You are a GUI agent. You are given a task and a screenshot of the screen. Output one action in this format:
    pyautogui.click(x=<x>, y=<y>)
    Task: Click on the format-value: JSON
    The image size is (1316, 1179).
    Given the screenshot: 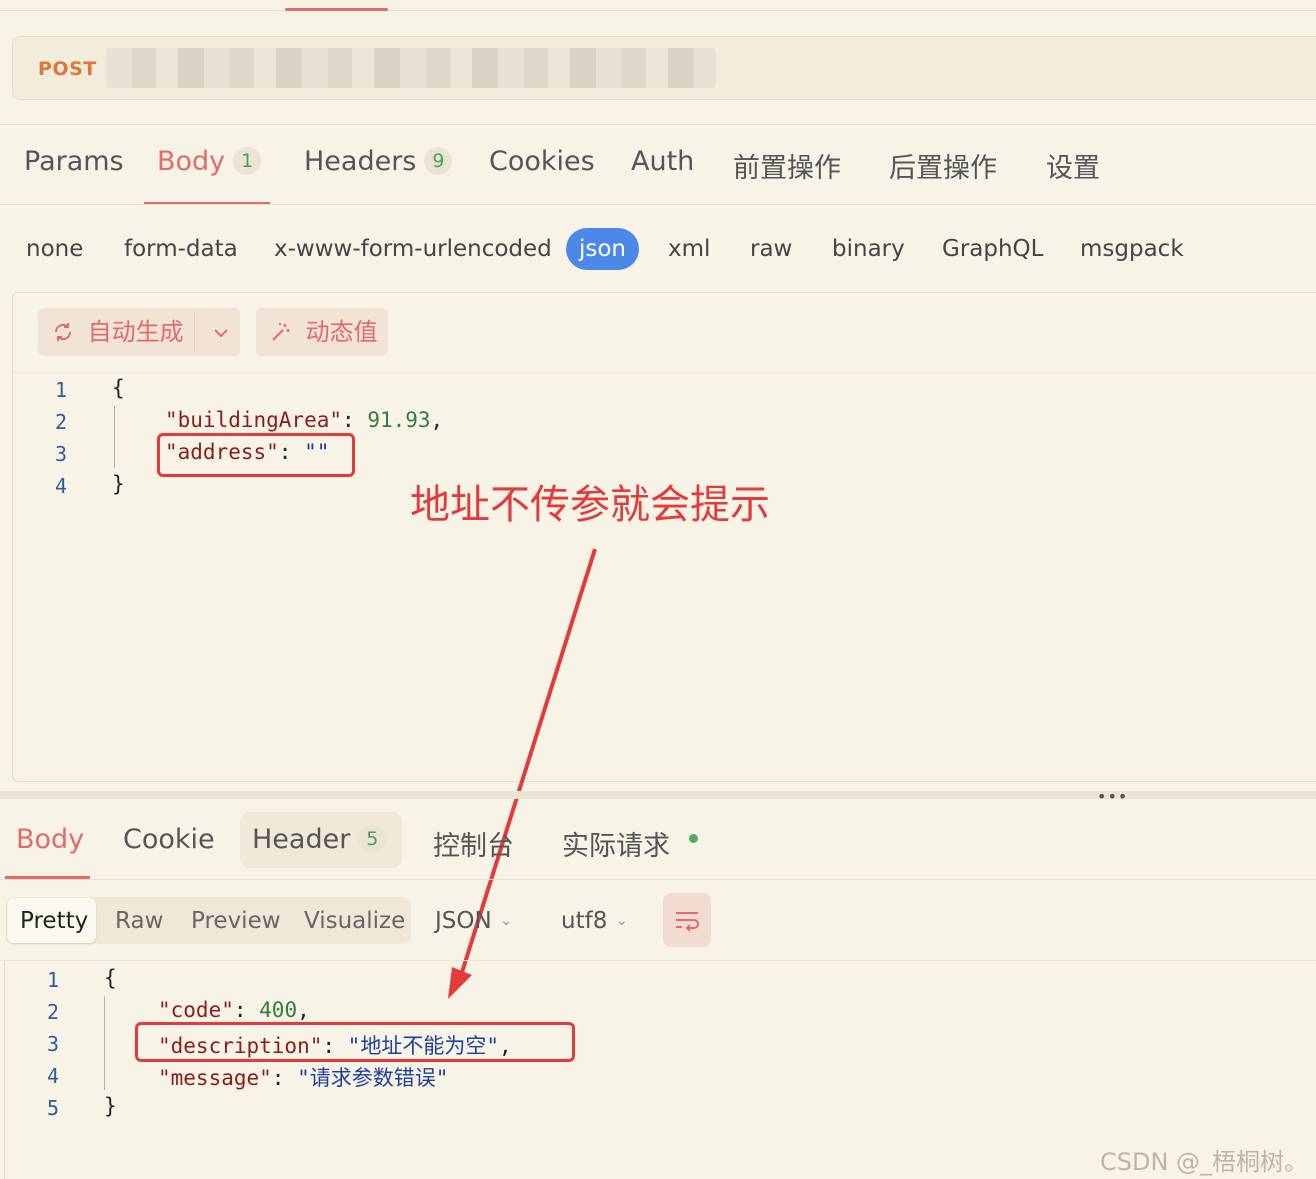 What is the action you would take?
    pyautogui.click(x=463, y=921)
    